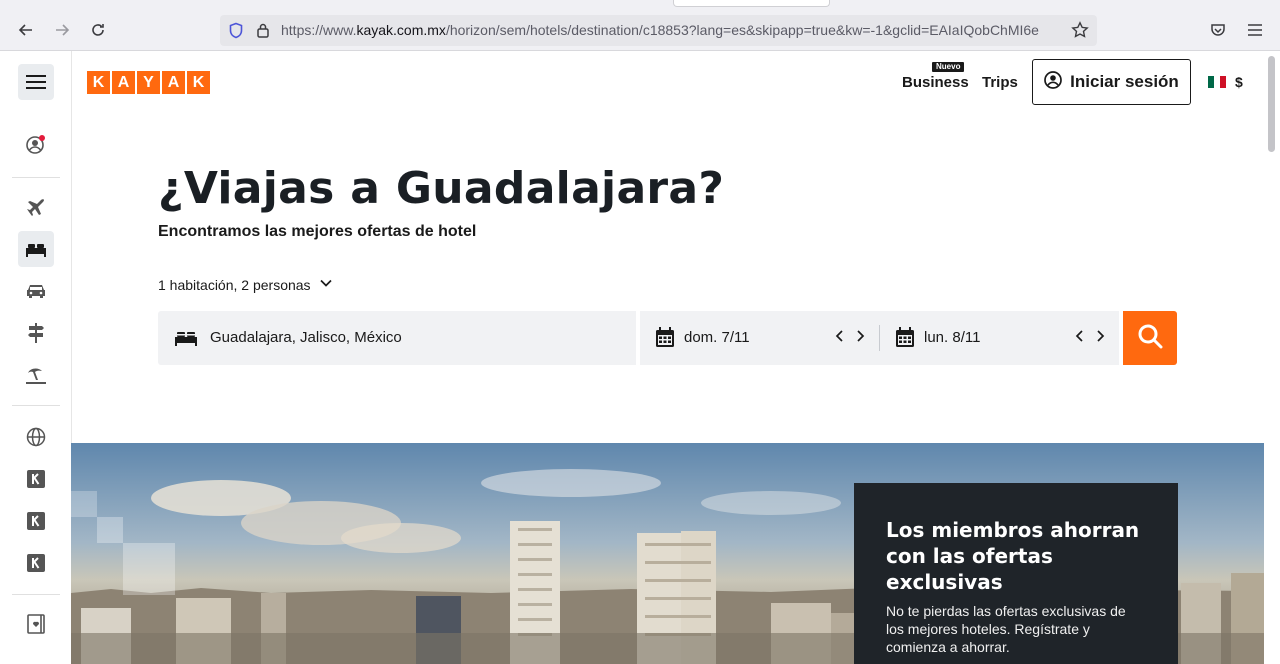 The image size is (1280, 664). I want to click on scrollbar-thumb, so click(1271, 104).